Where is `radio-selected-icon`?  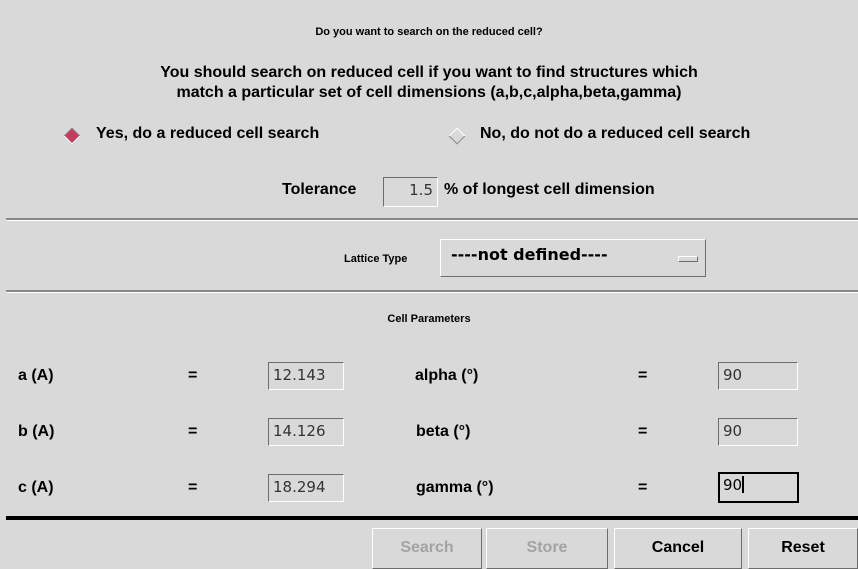
radio-selected-icon is located at coordinates (72, 136).